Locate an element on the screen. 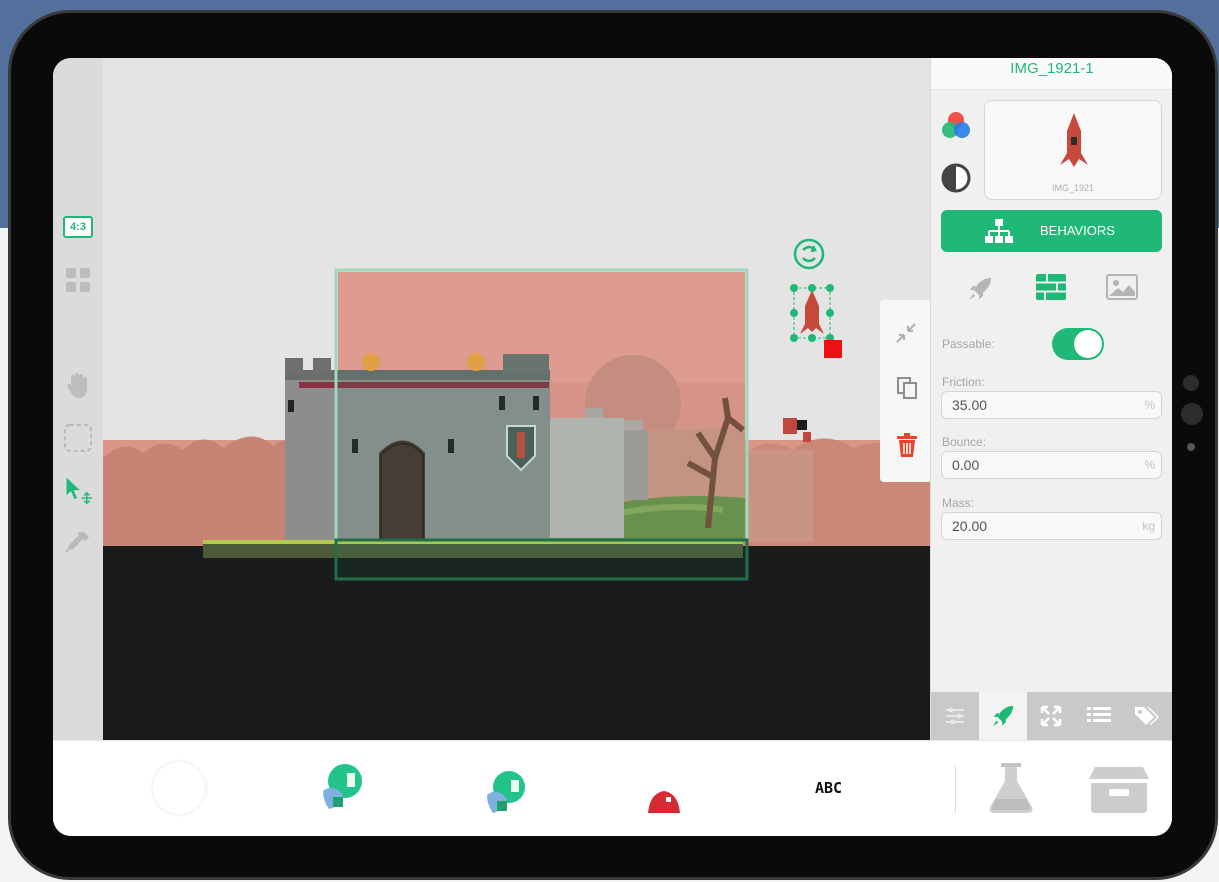 This screenshot has height=882, width=1219. mass-label: Mass: is located at coordinates (958, 503).